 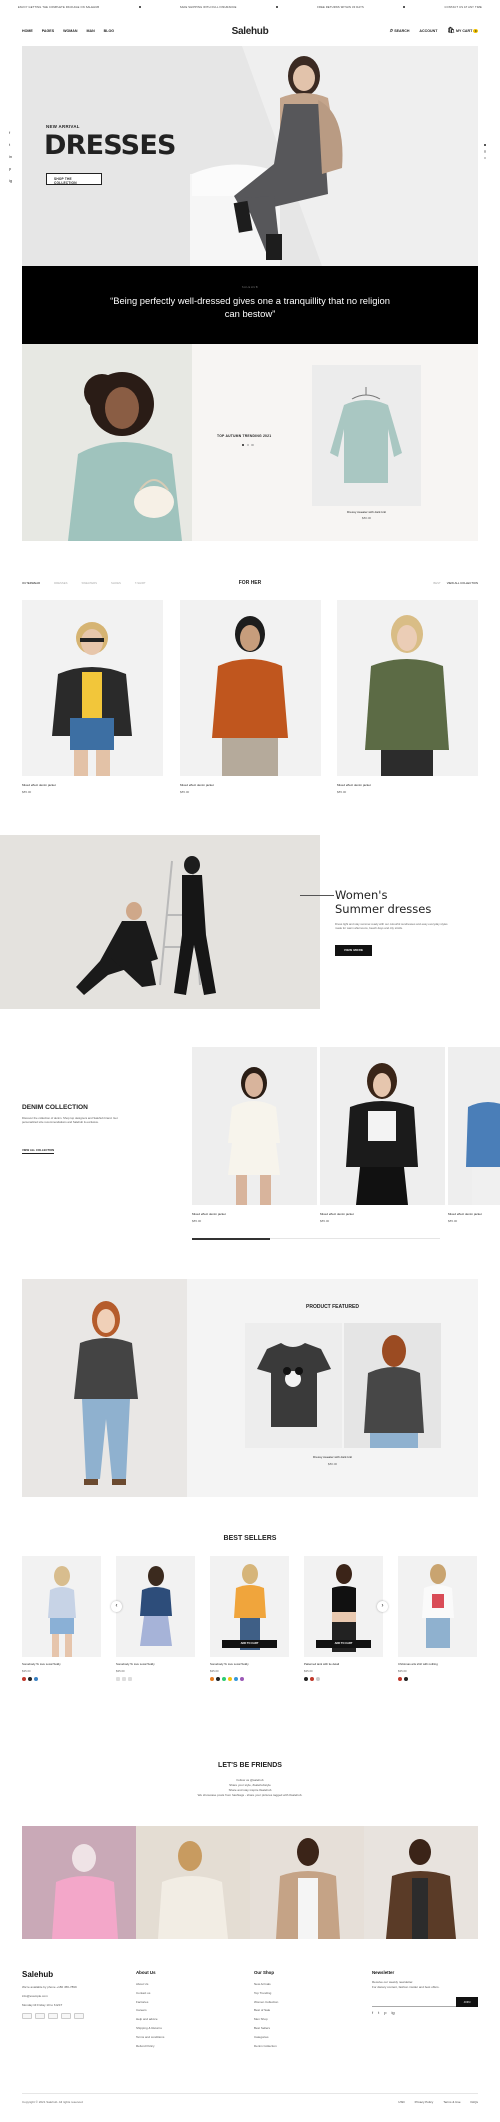 What do you see at coordinates (109, 31) in the screenshot?
I see `menu-item-blog: BLOG` at bounding box center [109, 31].